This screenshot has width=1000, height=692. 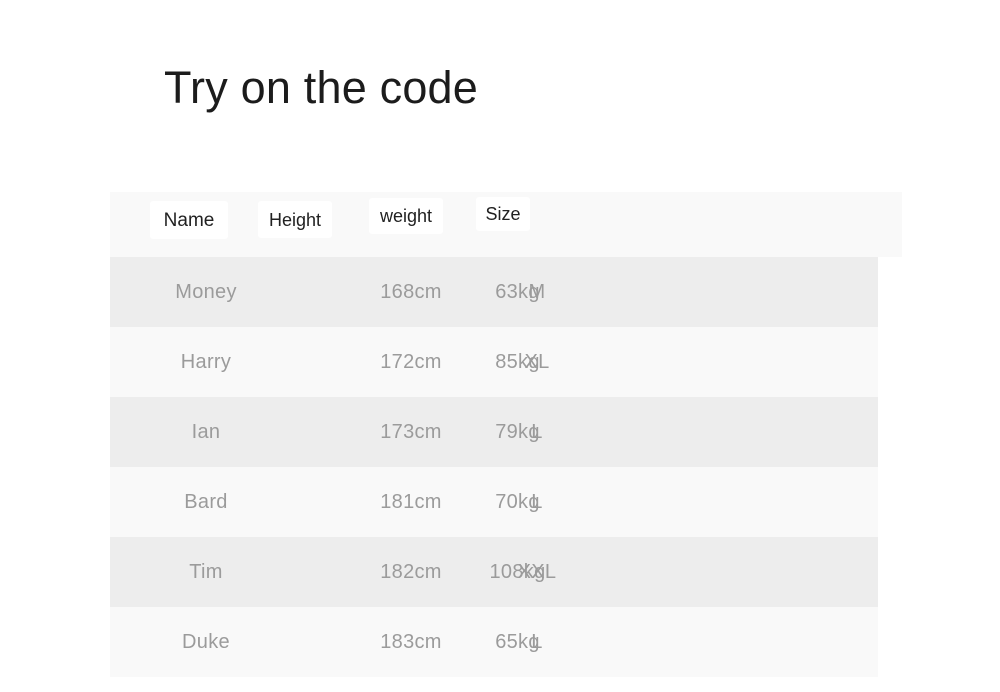 I want to click on table-row: Harry 172cm 85kg XL, so click(x=494, y=362).